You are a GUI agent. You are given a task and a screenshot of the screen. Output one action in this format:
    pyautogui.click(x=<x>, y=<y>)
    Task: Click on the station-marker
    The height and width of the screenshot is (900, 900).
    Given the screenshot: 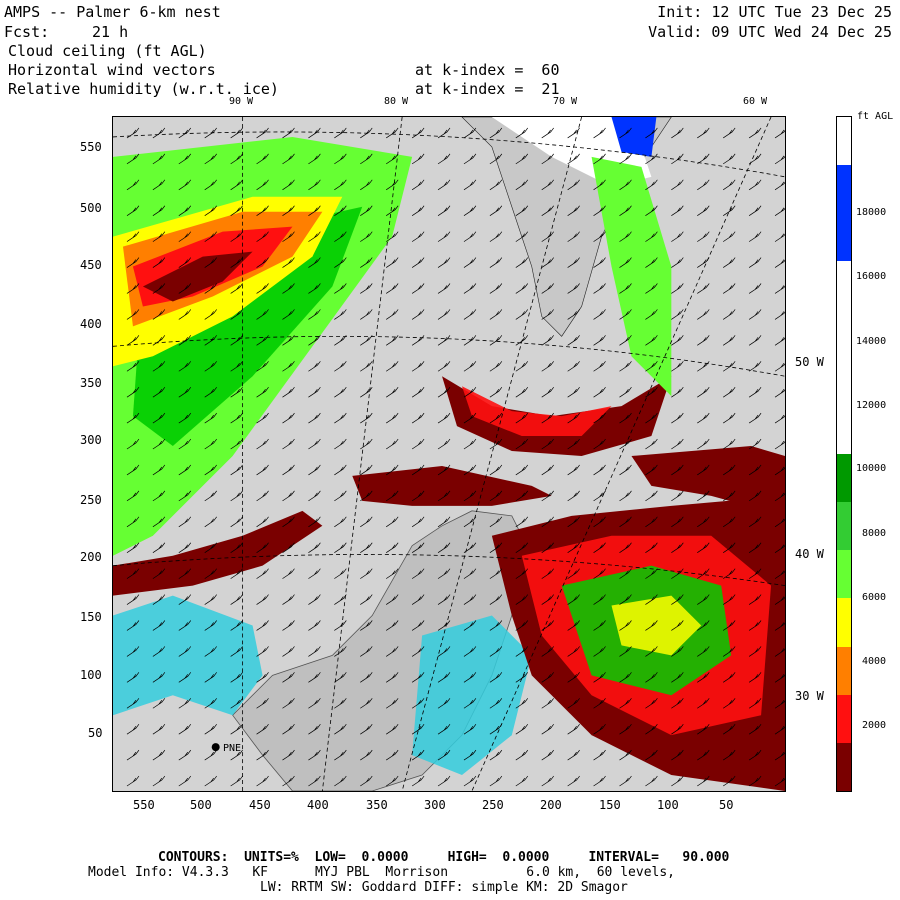 What is the action you would take?
    pyautogui.click(x=215, y=747)
    